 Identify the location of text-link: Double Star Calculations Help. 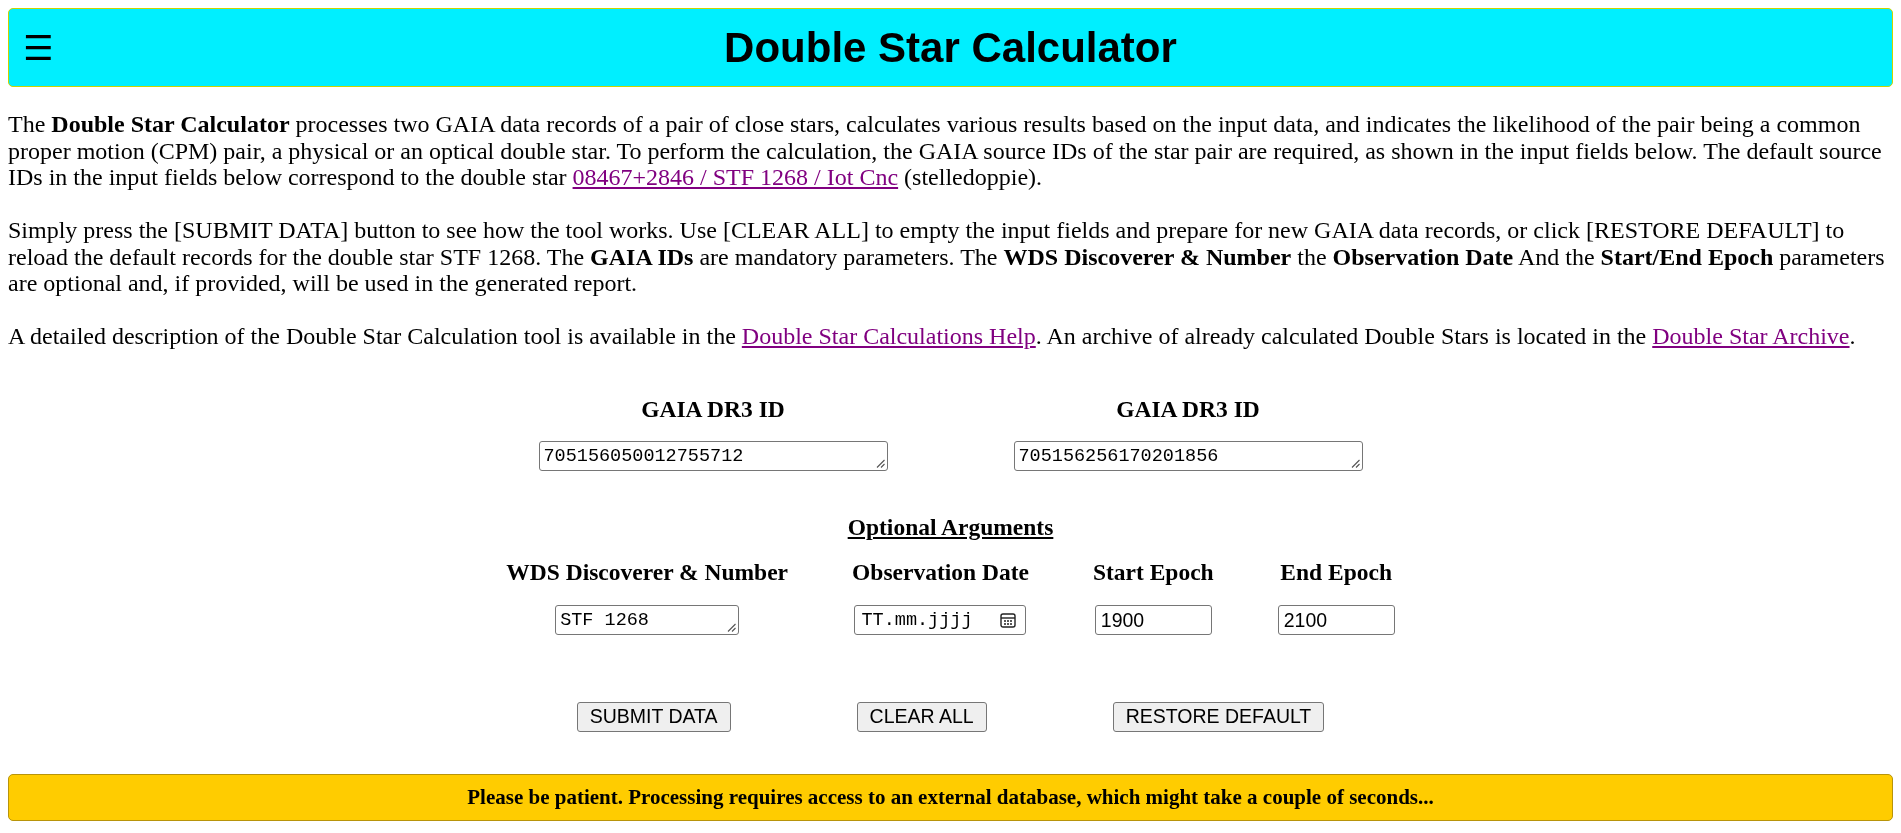
(888, 336).